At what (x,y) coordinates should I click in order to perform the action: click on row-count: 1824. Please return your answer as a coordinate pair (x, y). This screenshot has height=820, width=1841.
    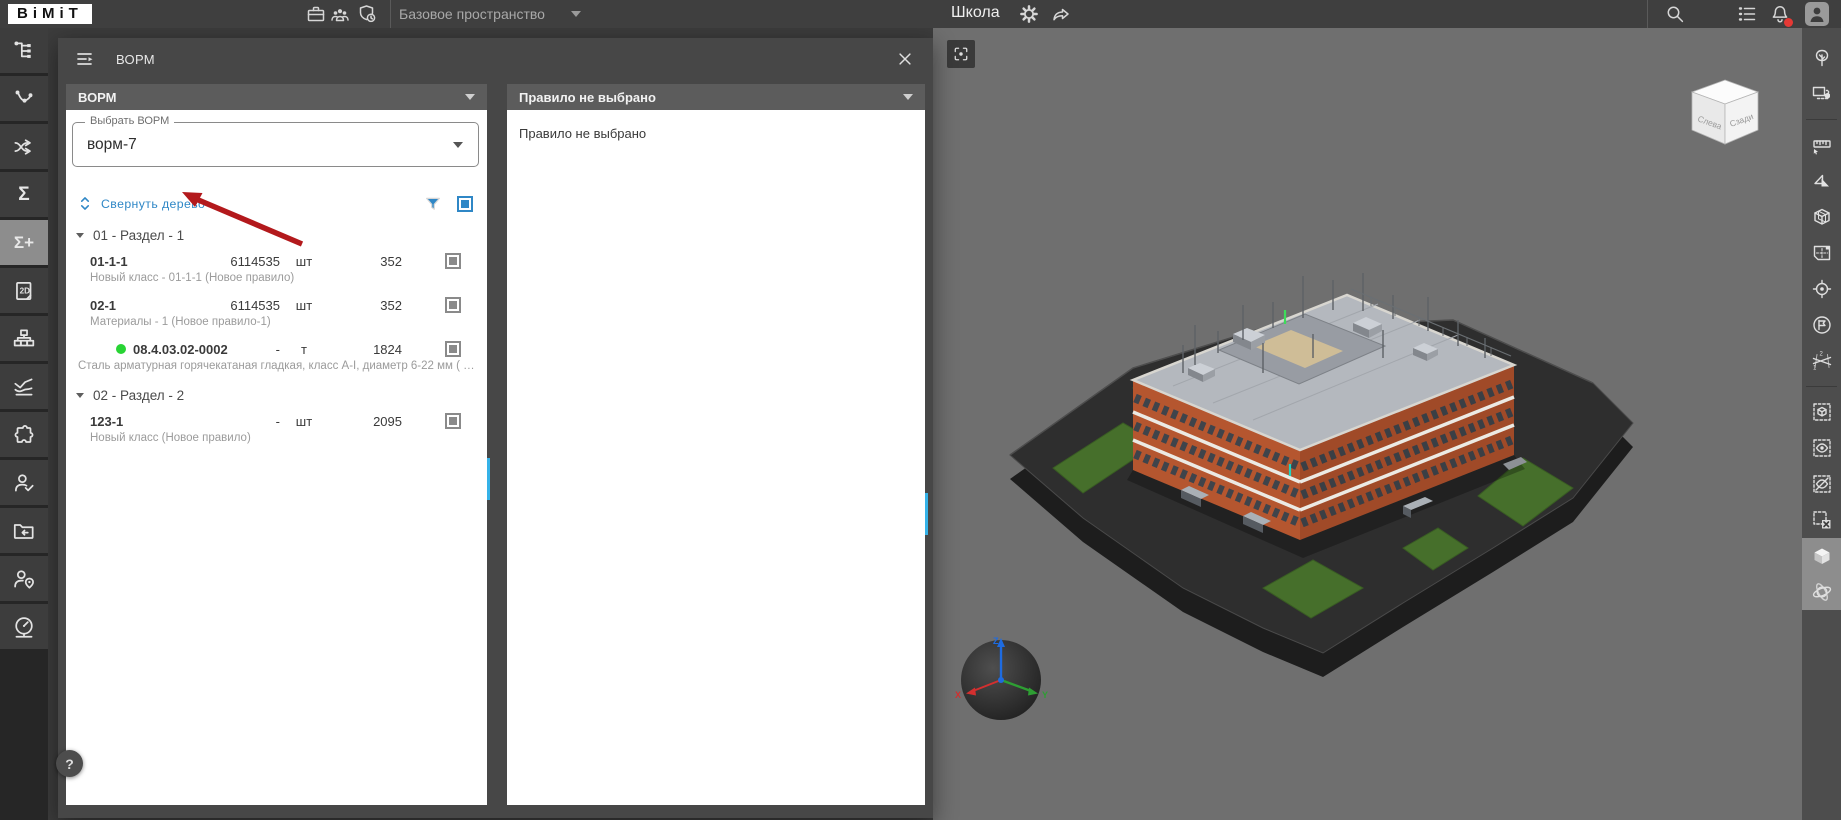
    Looking at the image, I should click on (387, 349).